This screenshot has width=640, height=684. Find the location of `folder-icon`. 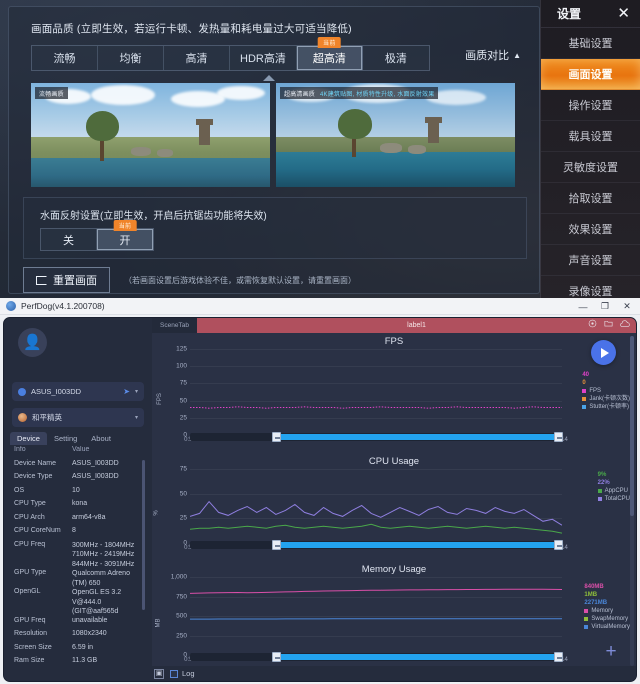

folder-icon is located at coordinates (608, 324).